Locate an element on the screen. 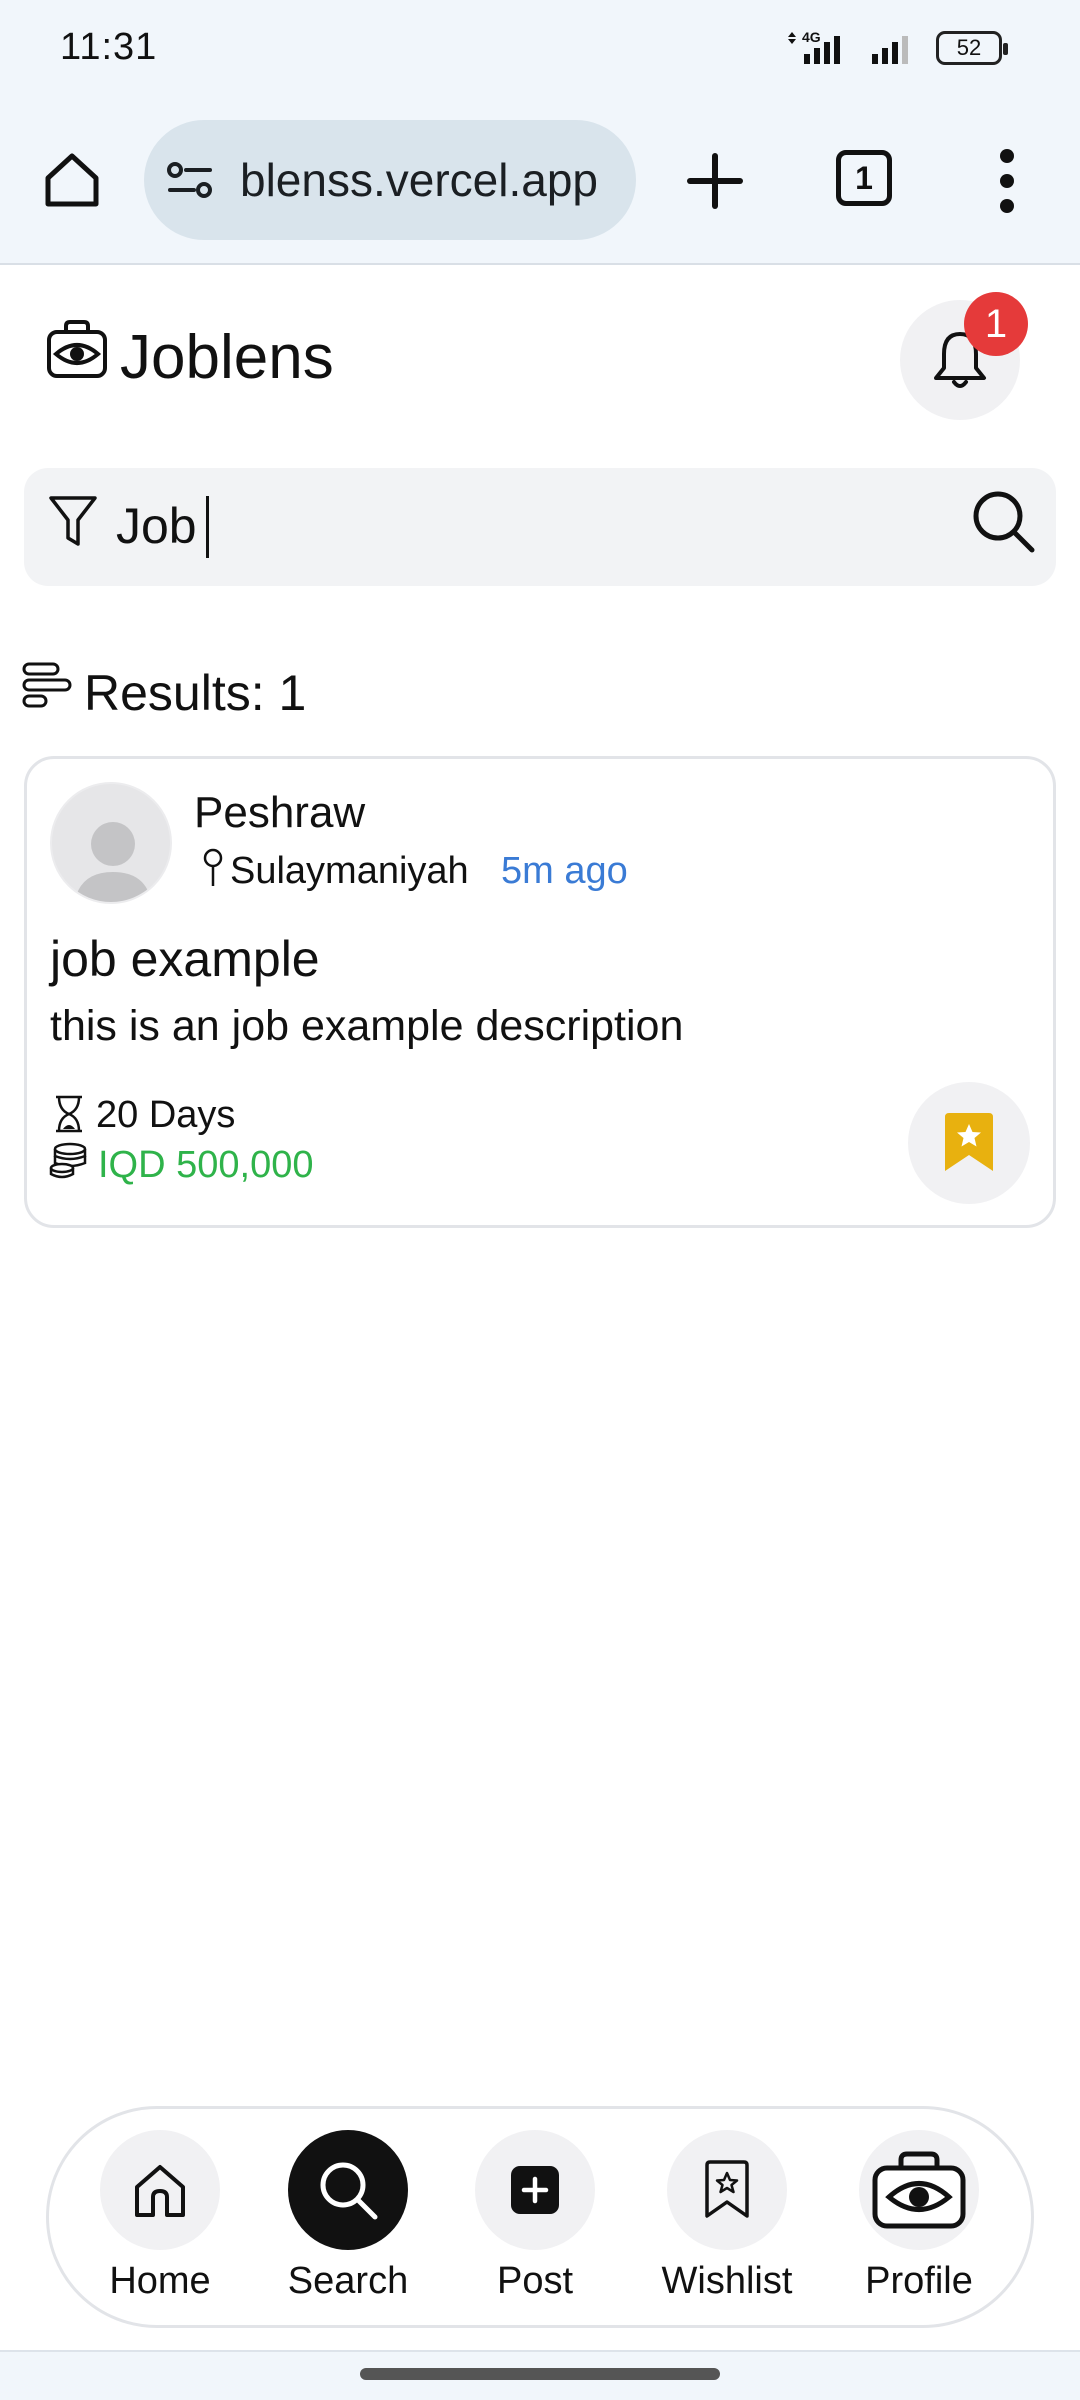  job-duration: 20 Days is located at coordinates (166, 1115).